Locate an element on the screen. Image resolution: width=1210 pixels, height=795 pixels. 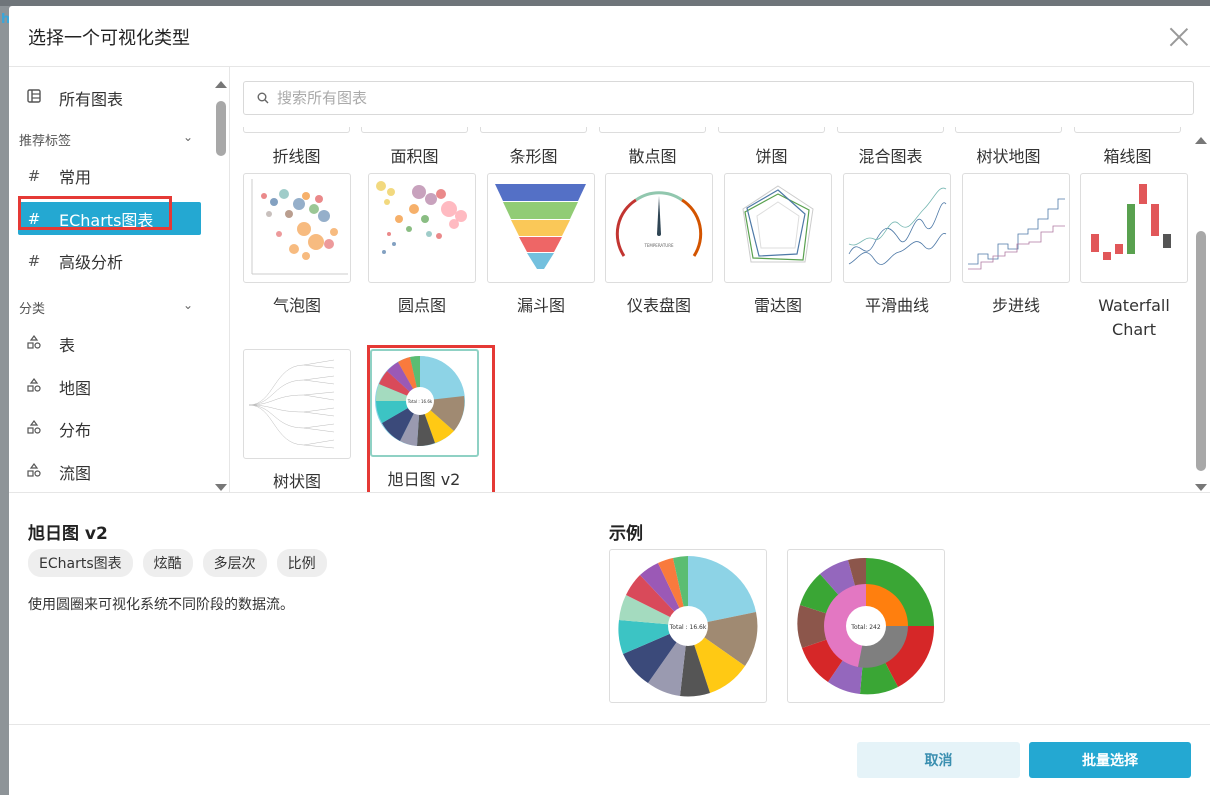
chart-card-gauge: TEMPERATURE 仪表盘图 is located at coordinates (659, 245).